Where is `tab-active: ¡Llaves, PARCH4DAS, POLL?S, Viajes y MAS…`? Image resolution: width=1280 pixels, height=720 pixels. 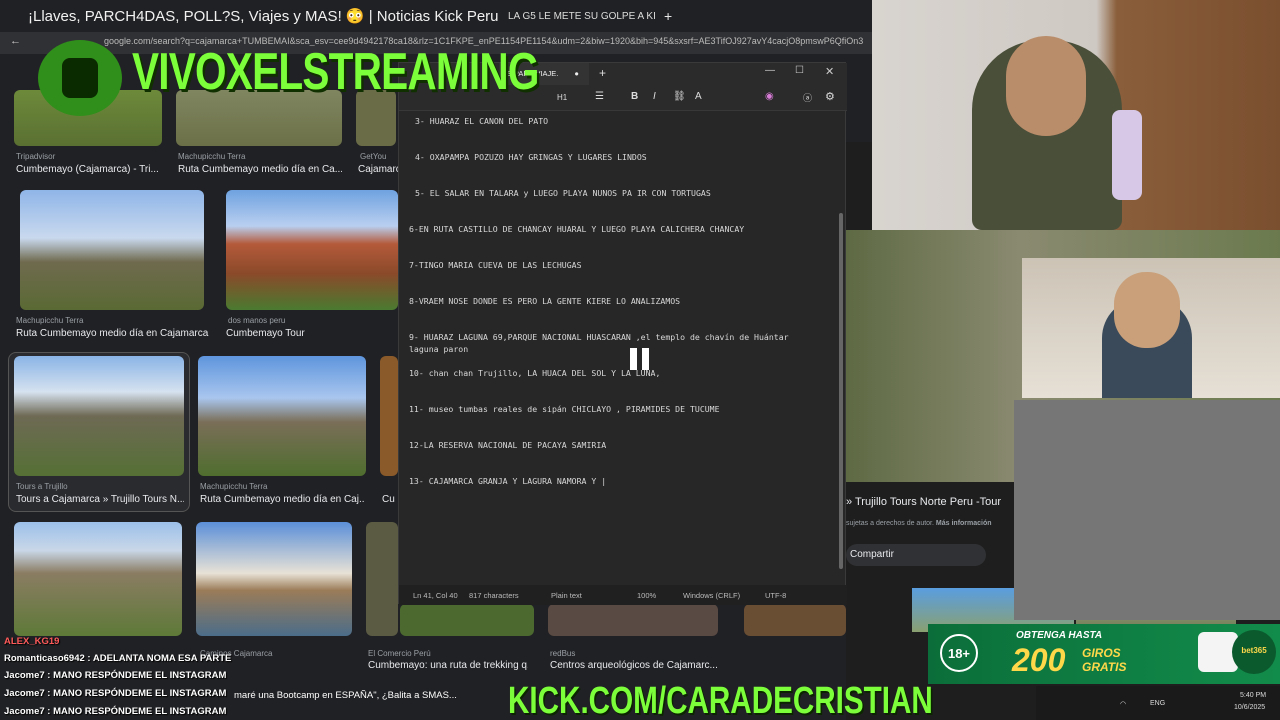
tab-active: ¡Llaves, PARCH4DAS, POLL?S, Viajes y MAS… is located at coordinates (263, 16).